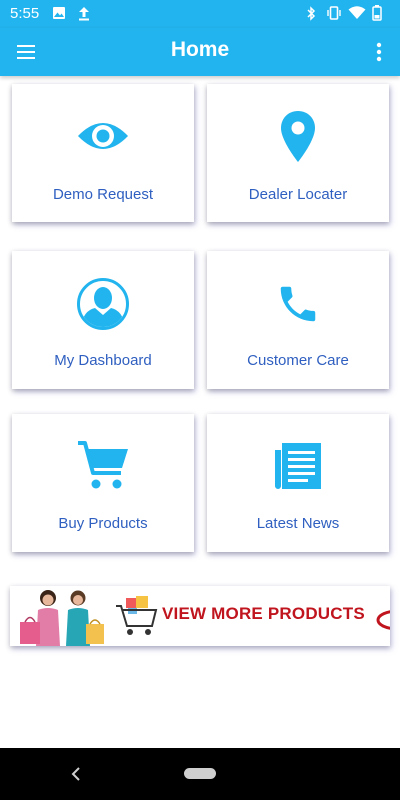 The width and height of the screenshot is (400, 800). What do you see at coordinates (357, 12) in the screenshot?
I see `wifi-icon` at bounding box center [357, 12].